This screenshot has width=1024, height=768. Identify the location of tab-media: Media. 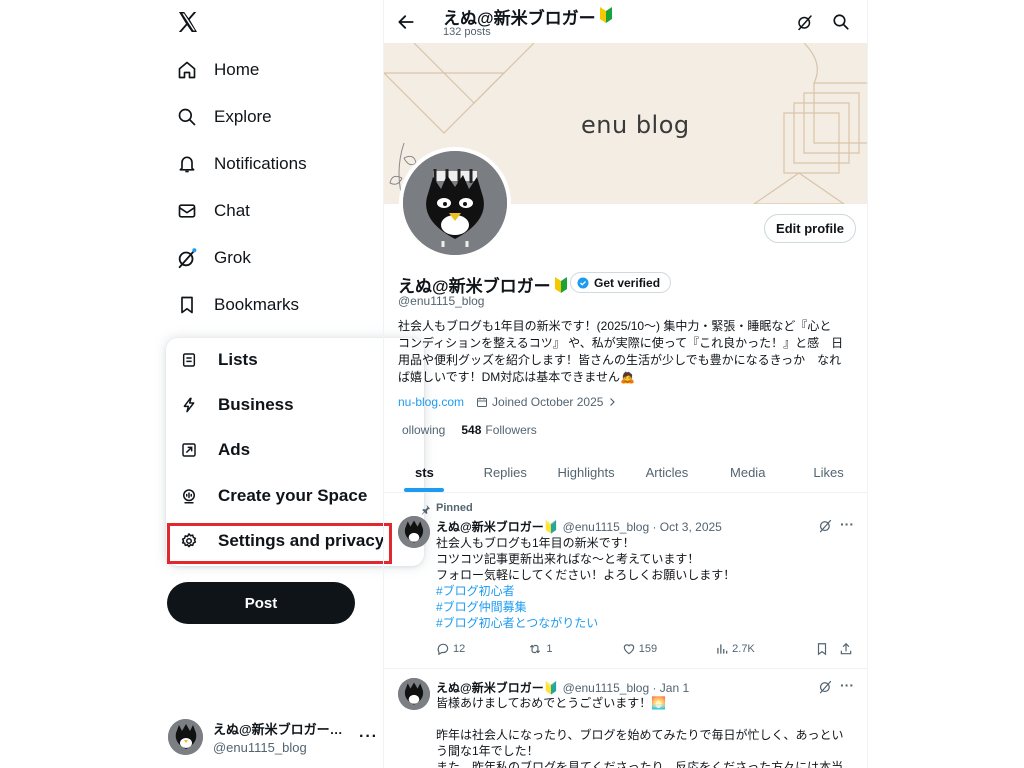
(747, 472).